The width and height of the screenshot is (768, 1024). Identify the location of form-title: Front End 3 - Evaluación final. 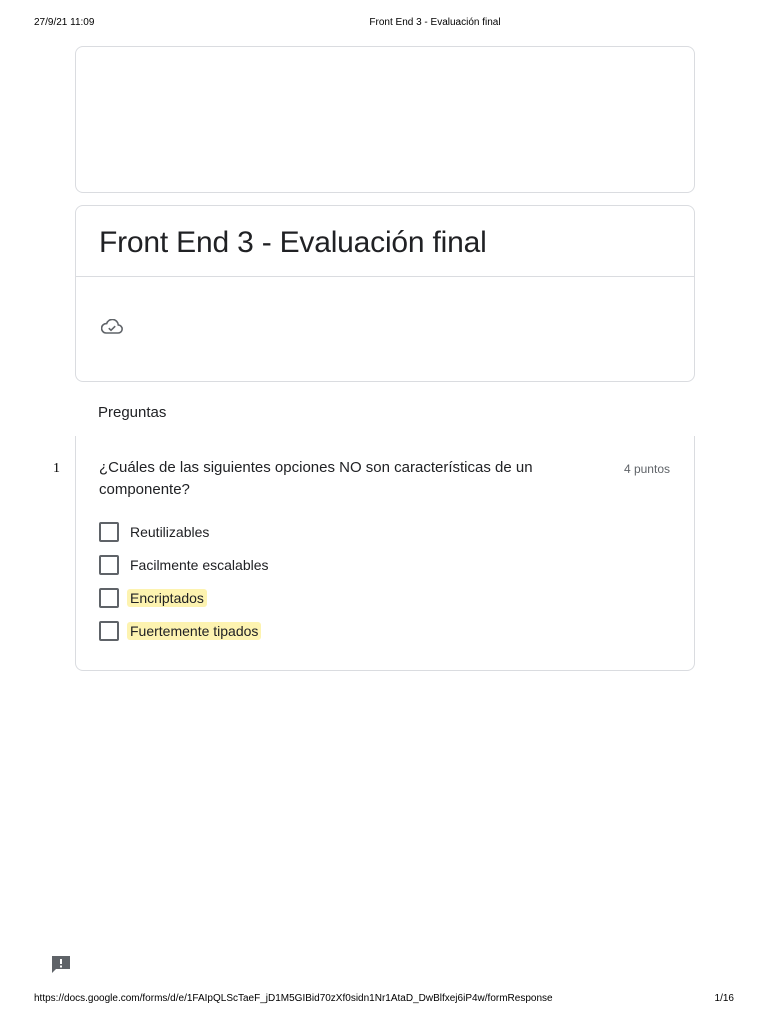
(293, 242).